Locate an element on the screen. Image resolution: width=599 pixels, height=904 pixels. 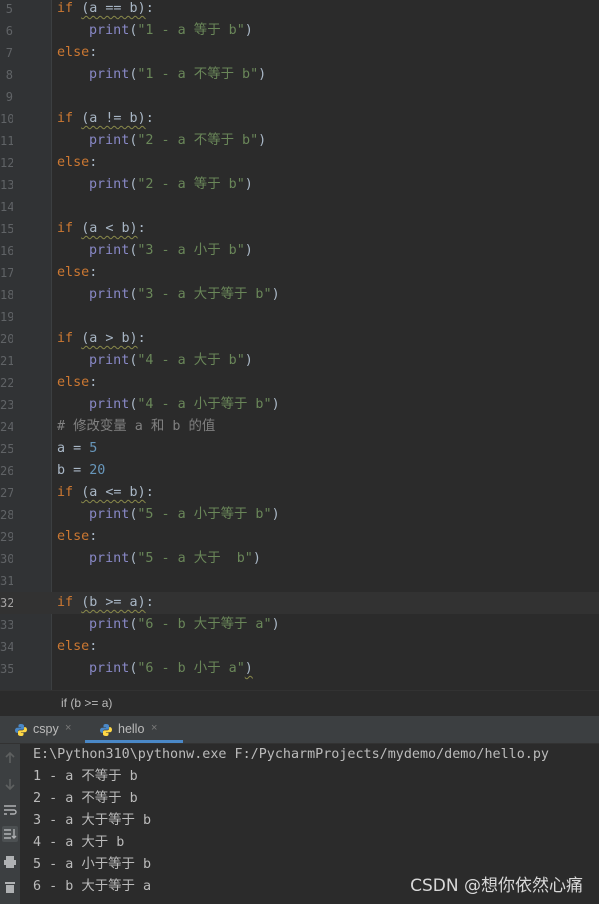
code-line: 15 if (a < b): is located at coordinates (299, 229).